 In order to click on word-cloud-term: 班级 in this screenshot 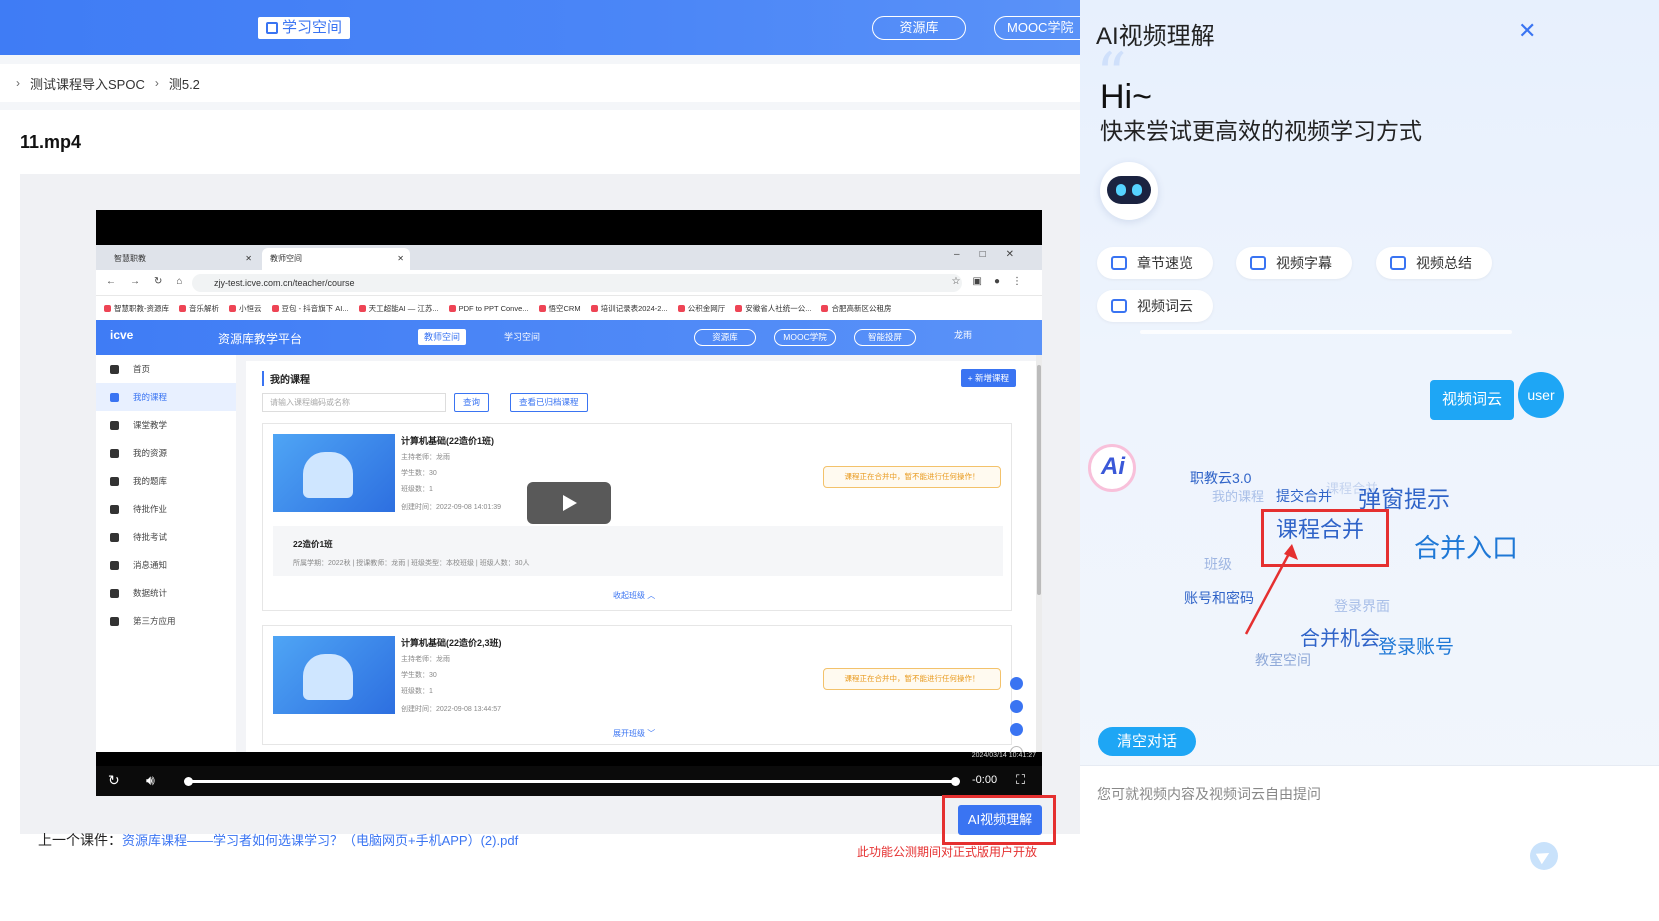, I will do `click(1218, 564)`.